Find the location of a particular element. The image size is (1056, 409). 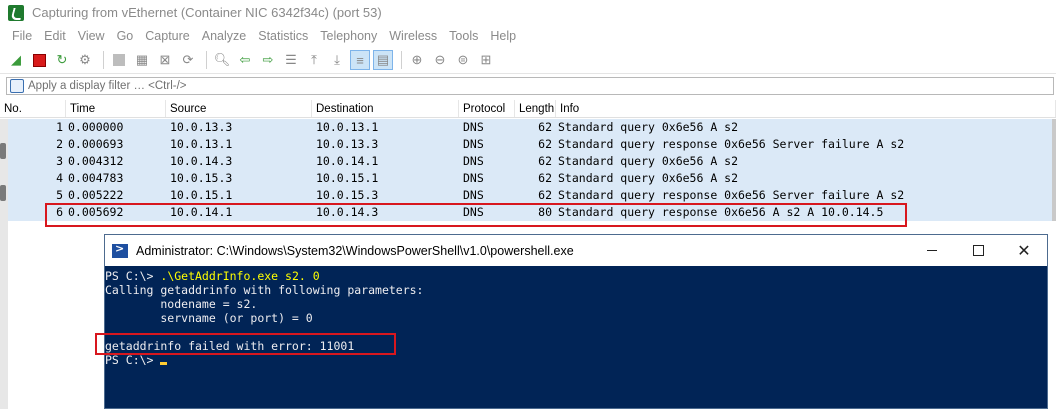

find-packet-icon: 🔍︎ is located at coordinates (222, 60).